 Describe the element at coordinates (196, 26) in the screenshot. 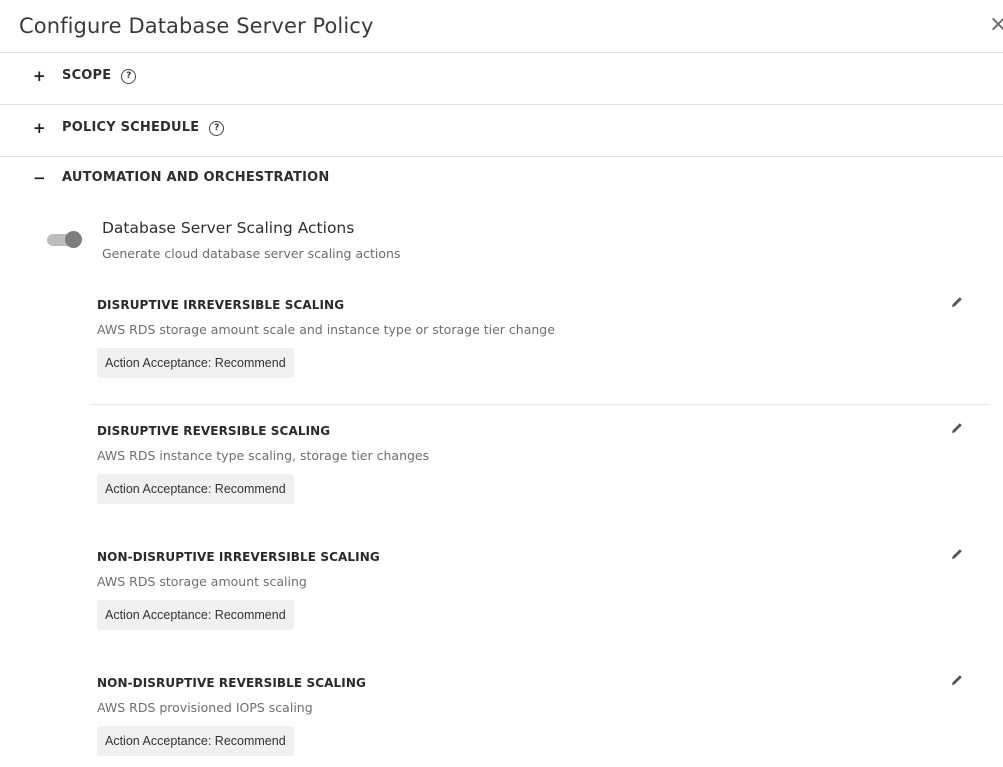

I see `dialog-title: Configure Database Server Policy` at that location.